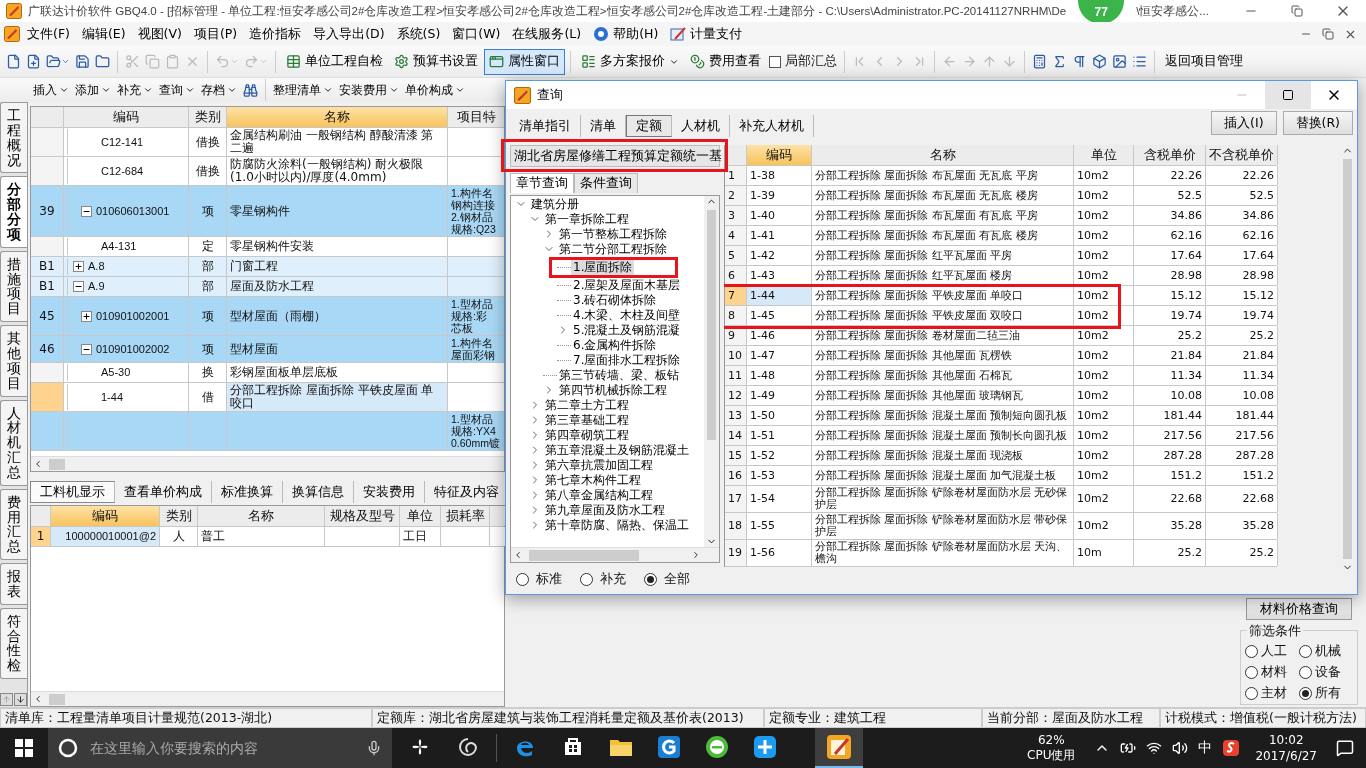 The image size is (1366, 768). Describe the element at coordinates (736, 395) in the screenshot. I see `row-number: 12` at that location.